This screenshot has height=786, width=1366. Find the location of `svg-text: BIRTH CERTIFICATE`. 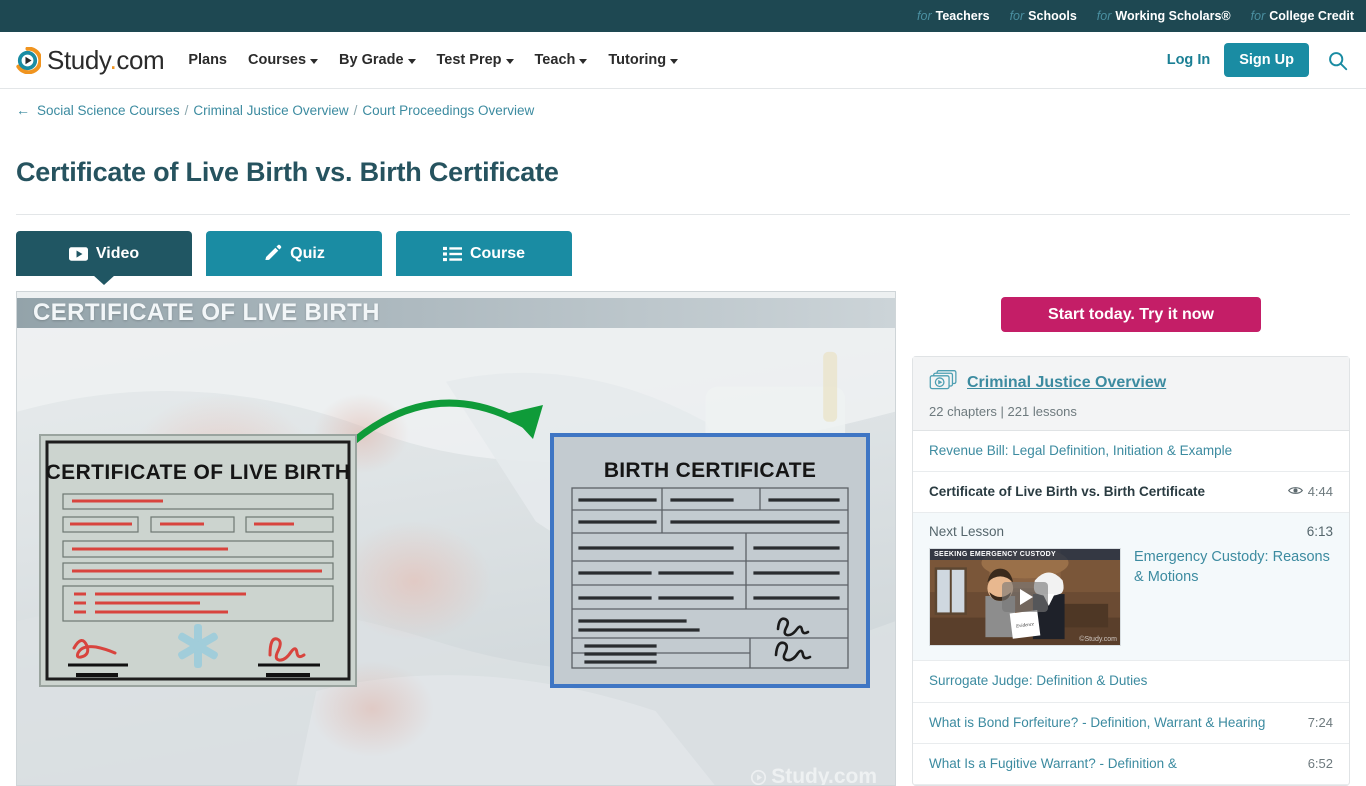

svg-text: BIRTH CERTIFICATE is located at coordinates (710, 470).